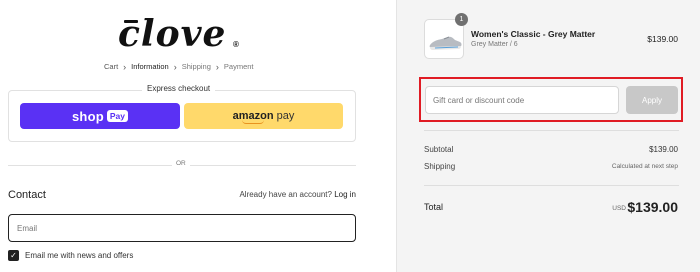 The image size is (700, 272). Describe the element at coordinates (150, 66) in the screenshot. I see `breadcrumb-information: Information` at that location.